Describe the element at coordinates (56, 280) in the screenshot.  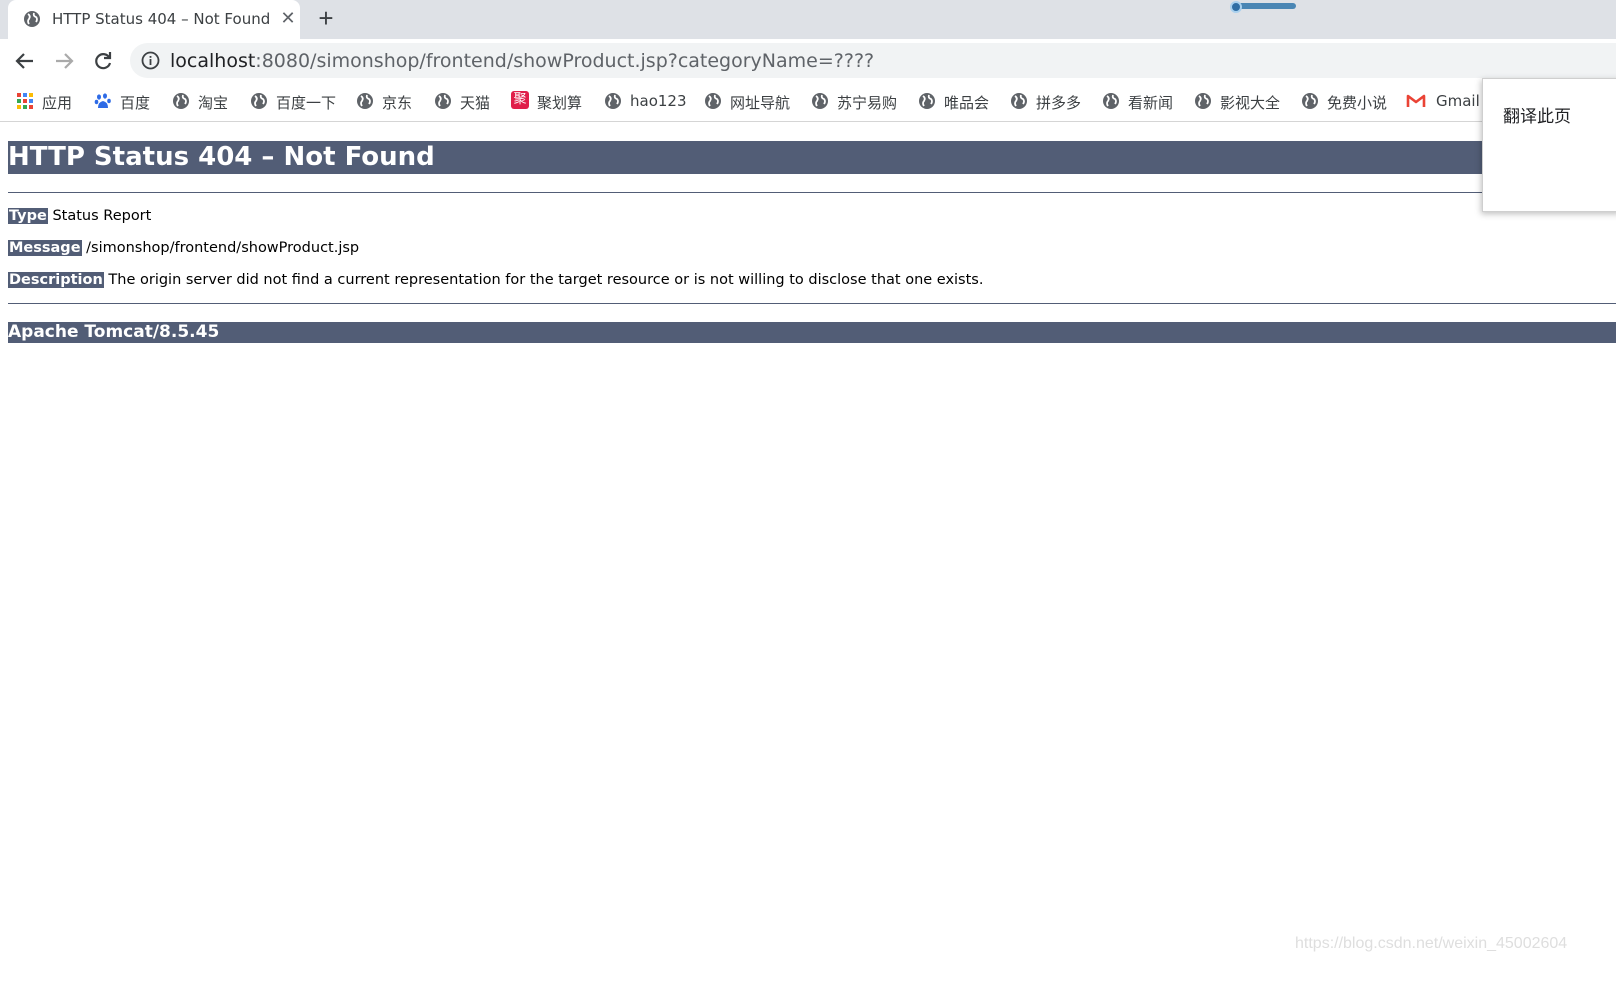
I see `description-label: Description` at that location.